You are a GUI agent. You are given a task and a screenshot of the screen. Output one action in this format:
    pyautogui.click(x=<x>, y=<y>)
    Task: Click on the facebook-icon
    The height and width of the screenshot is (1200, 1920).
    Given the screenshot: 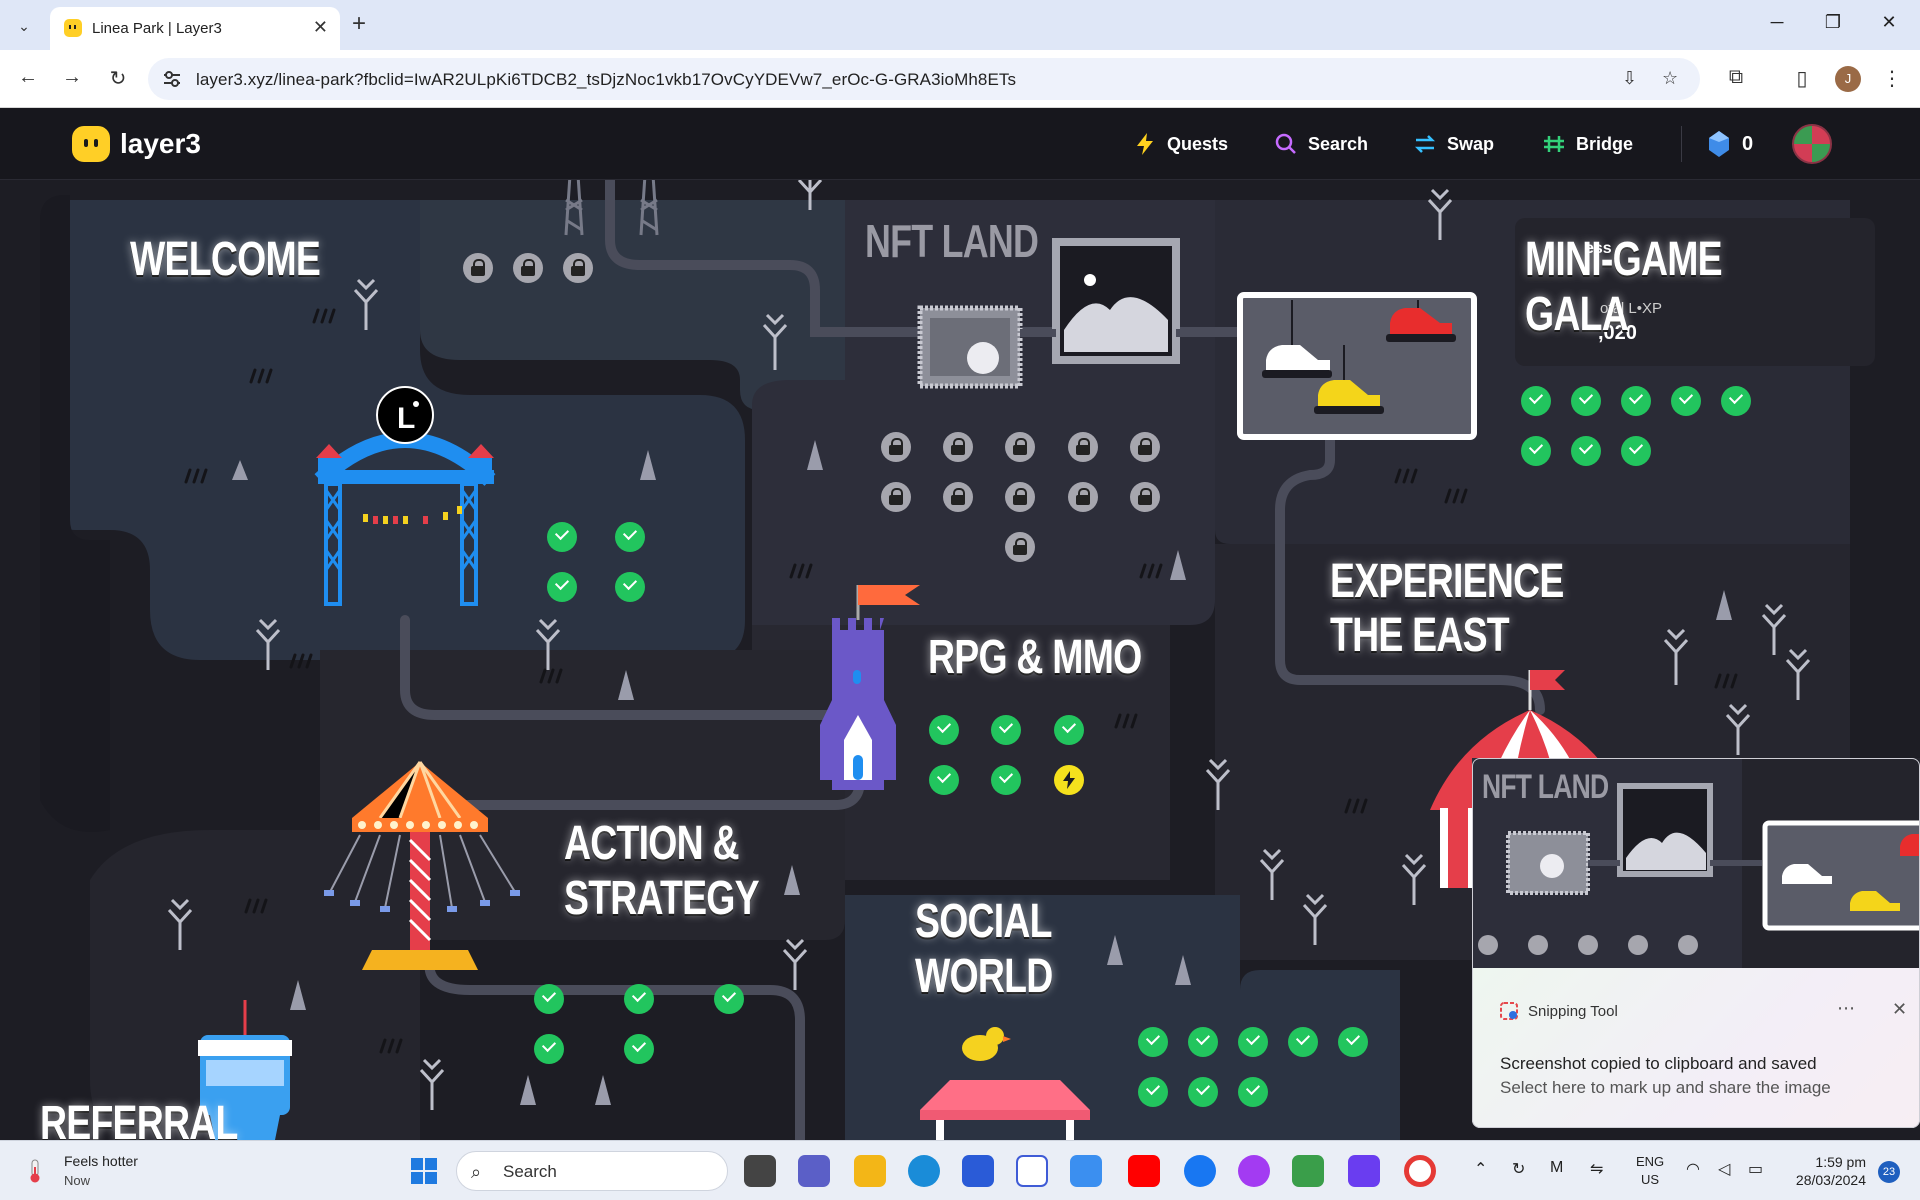 What is the action you would take?
    pyautogui.click(x=1200, y=1171)
    